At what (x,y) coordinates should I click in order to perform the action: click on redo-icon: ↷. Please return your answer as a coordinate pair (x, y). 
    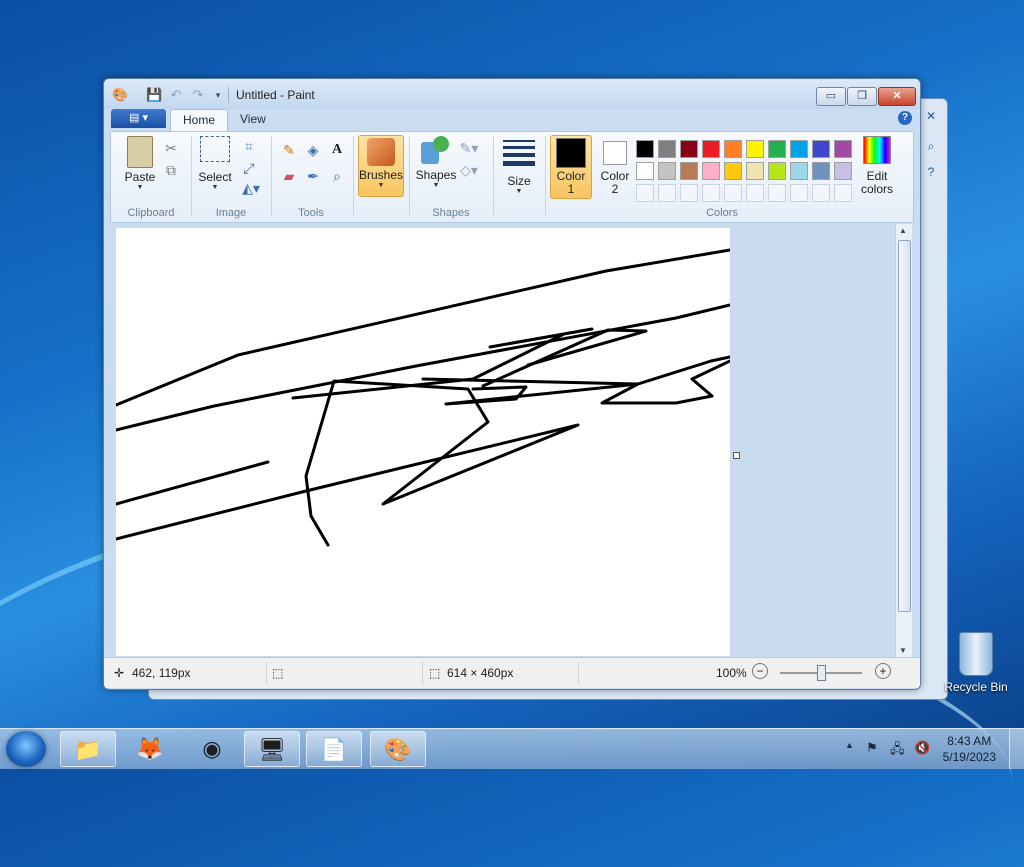
    Looking at the image, I should click on (198, 95).